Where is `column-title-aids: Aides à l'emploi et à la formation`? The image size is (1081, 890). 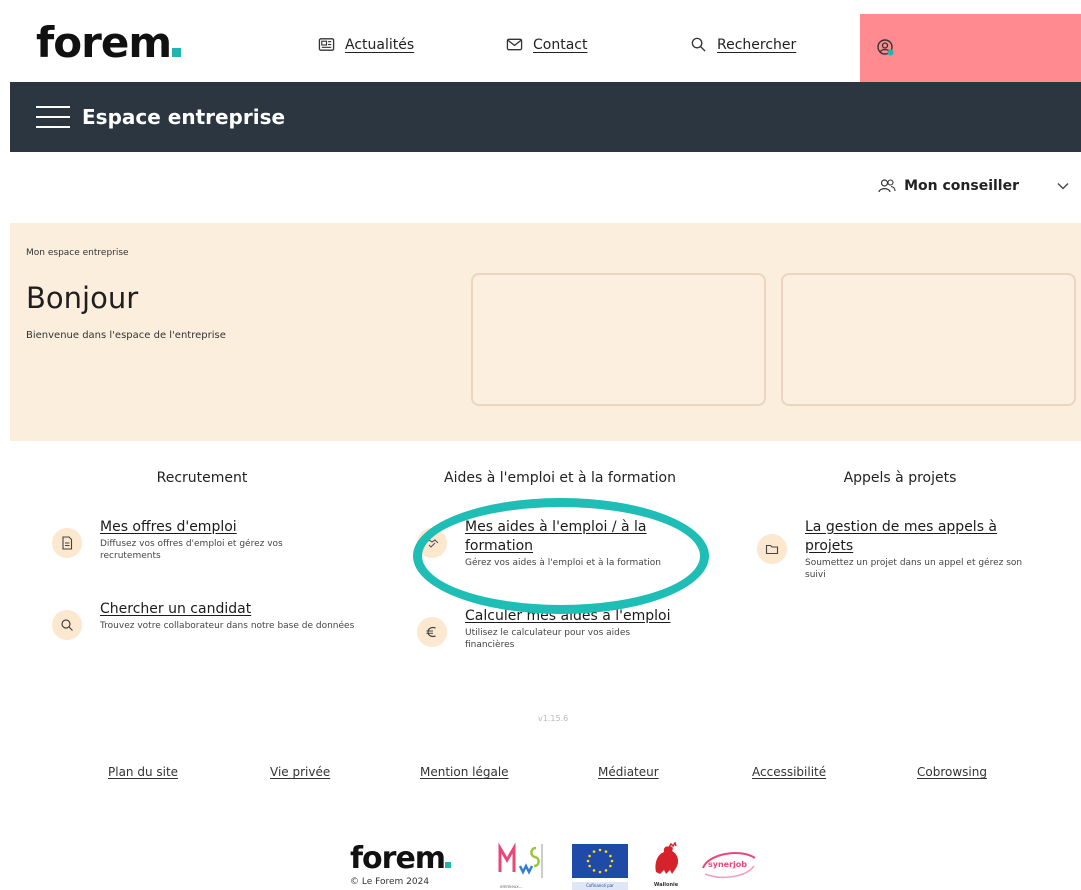 column-title-aids: Aides à l'emploi et à la formation is located at coordinates (560, 478).